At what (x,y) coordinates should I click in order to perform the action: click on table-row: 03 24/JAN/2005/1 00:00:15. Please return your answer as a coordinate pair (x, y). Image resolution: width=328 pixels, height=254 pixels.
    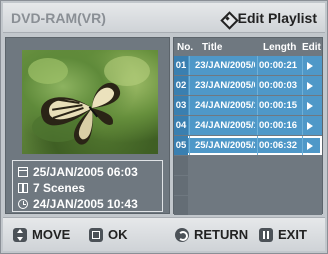
    Looking at the image, I should click on (248, 105).